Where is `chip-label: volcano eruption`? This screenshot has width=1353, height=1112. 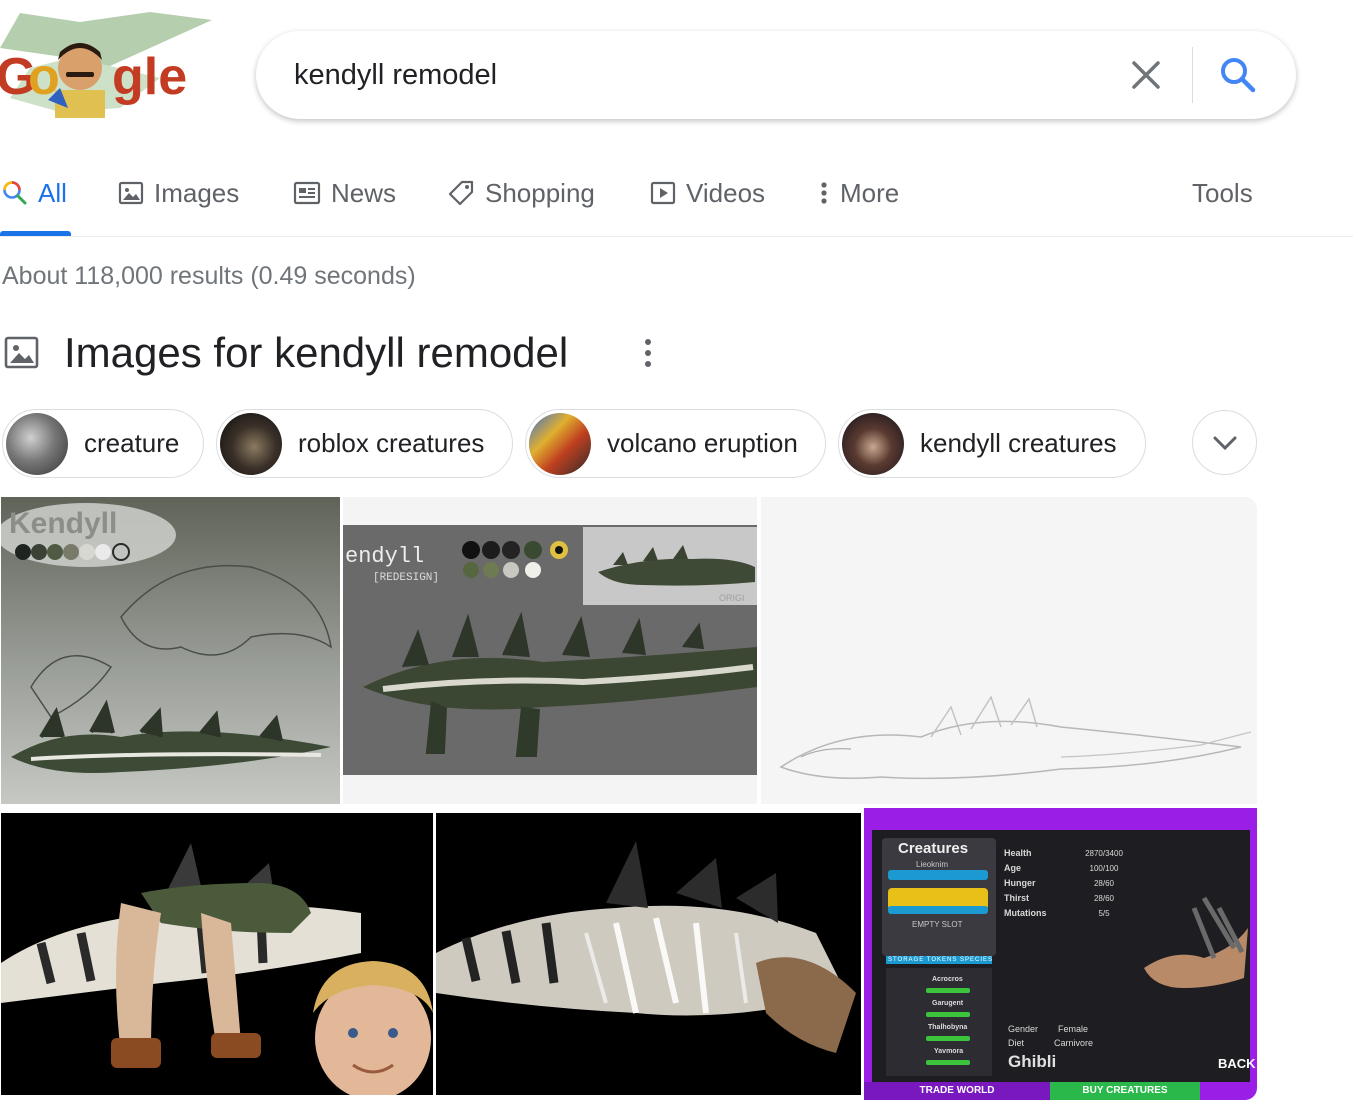
chip-label: volcano eruption is located at coordinates (702, 443).